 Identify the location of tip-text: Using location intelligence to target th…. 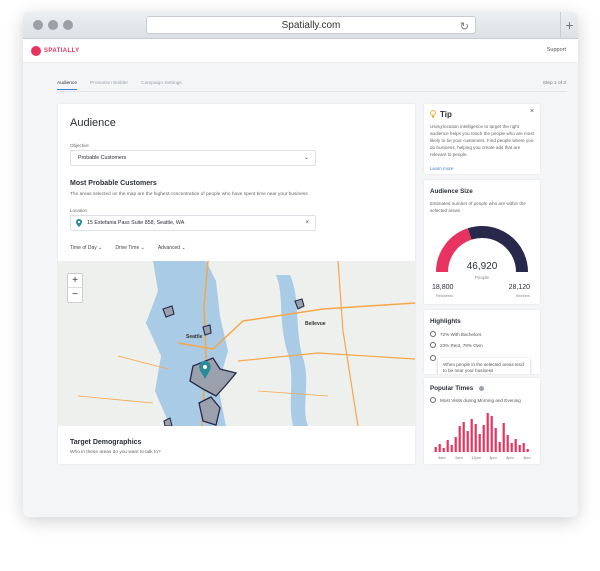
(482, 140).